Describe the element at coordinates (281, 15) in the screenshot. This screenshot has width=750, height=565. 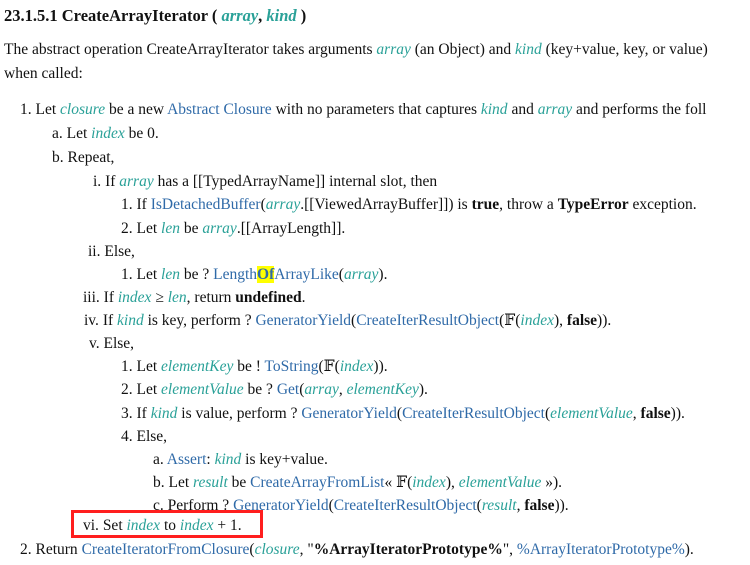
I see `param-kind: kind` at that location.